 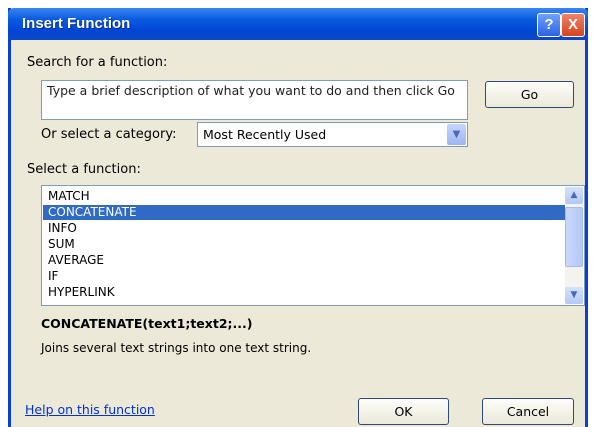 I want to click on category-select: Most Recently Used ▼, so click(x=332, y=134).